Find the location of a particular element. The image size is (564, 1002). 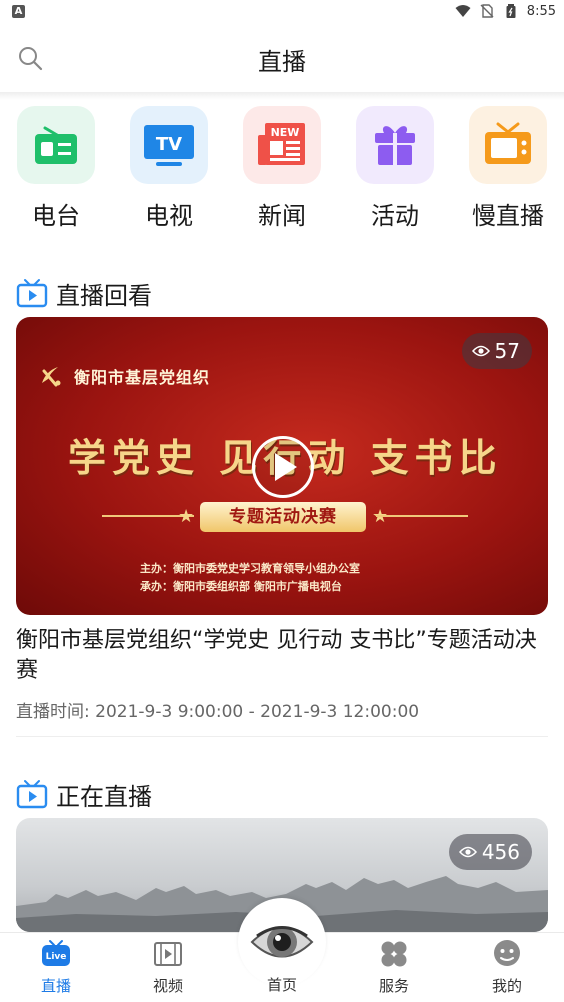

gift-icon is located at coordinates (395, 145).